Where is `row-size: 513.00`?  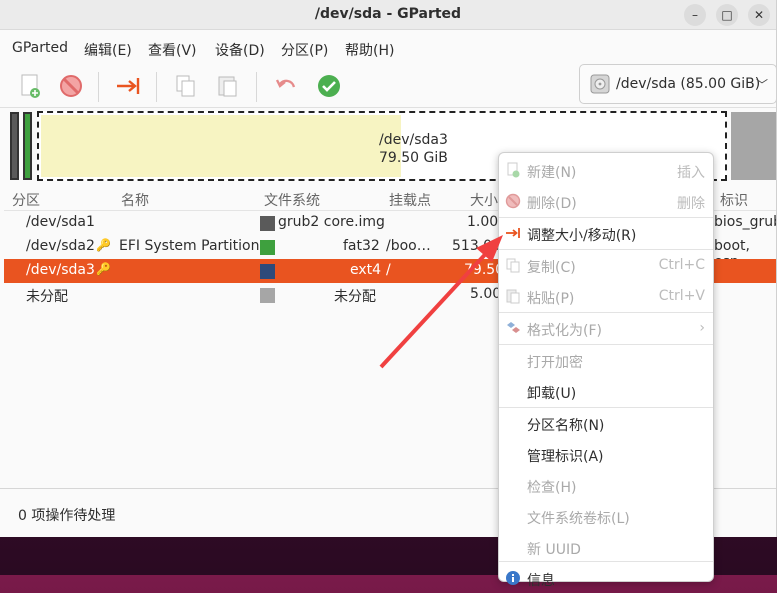 row-size: 513.00 is located at coordinates (476, 246).